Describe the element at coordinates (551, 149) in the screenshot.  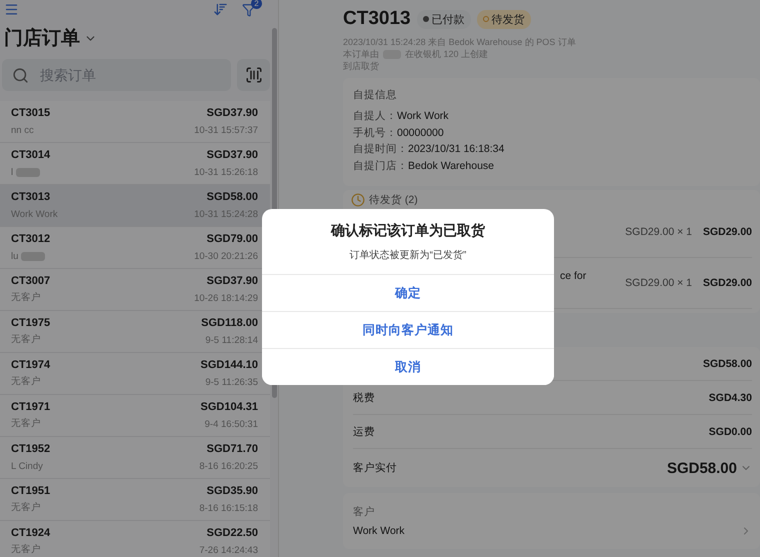
I see `pickup-field: 自提时间：2023/10/31 16:18:34` at that location.